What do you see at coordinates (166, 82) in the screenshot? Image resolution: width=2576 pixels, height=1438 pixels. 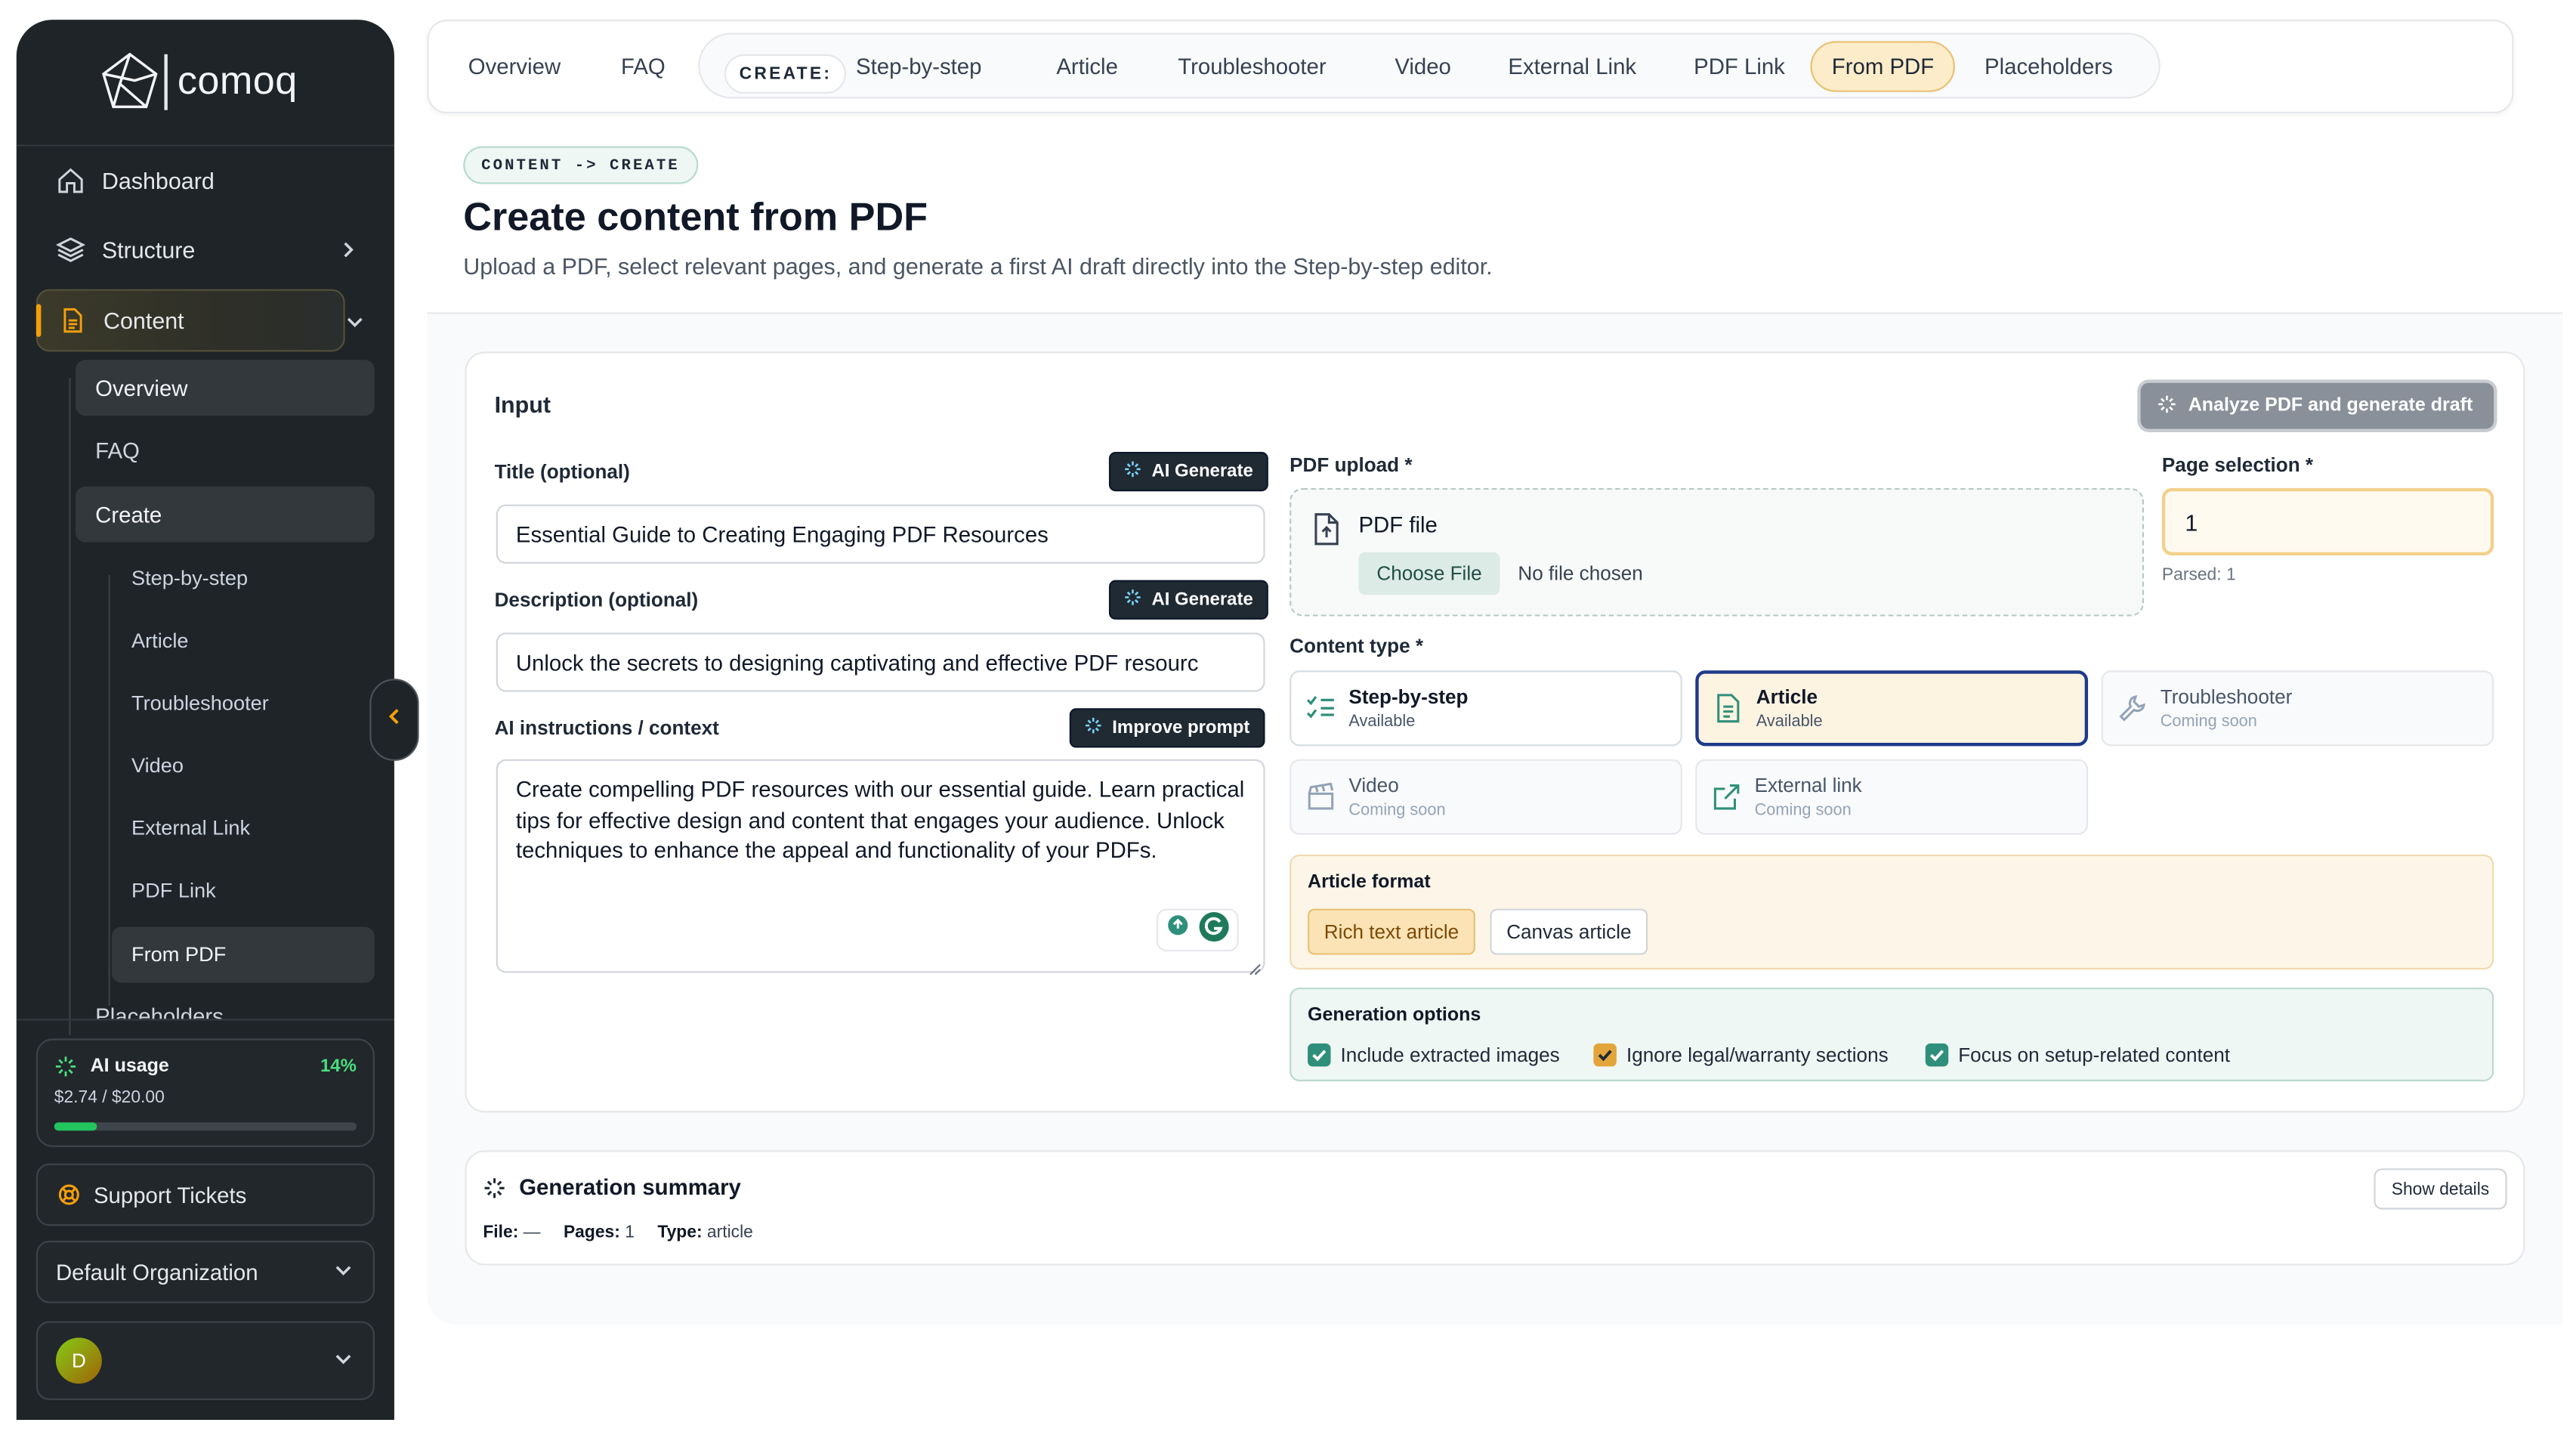 I see `logo-separator` at bounding box center [166, 82].